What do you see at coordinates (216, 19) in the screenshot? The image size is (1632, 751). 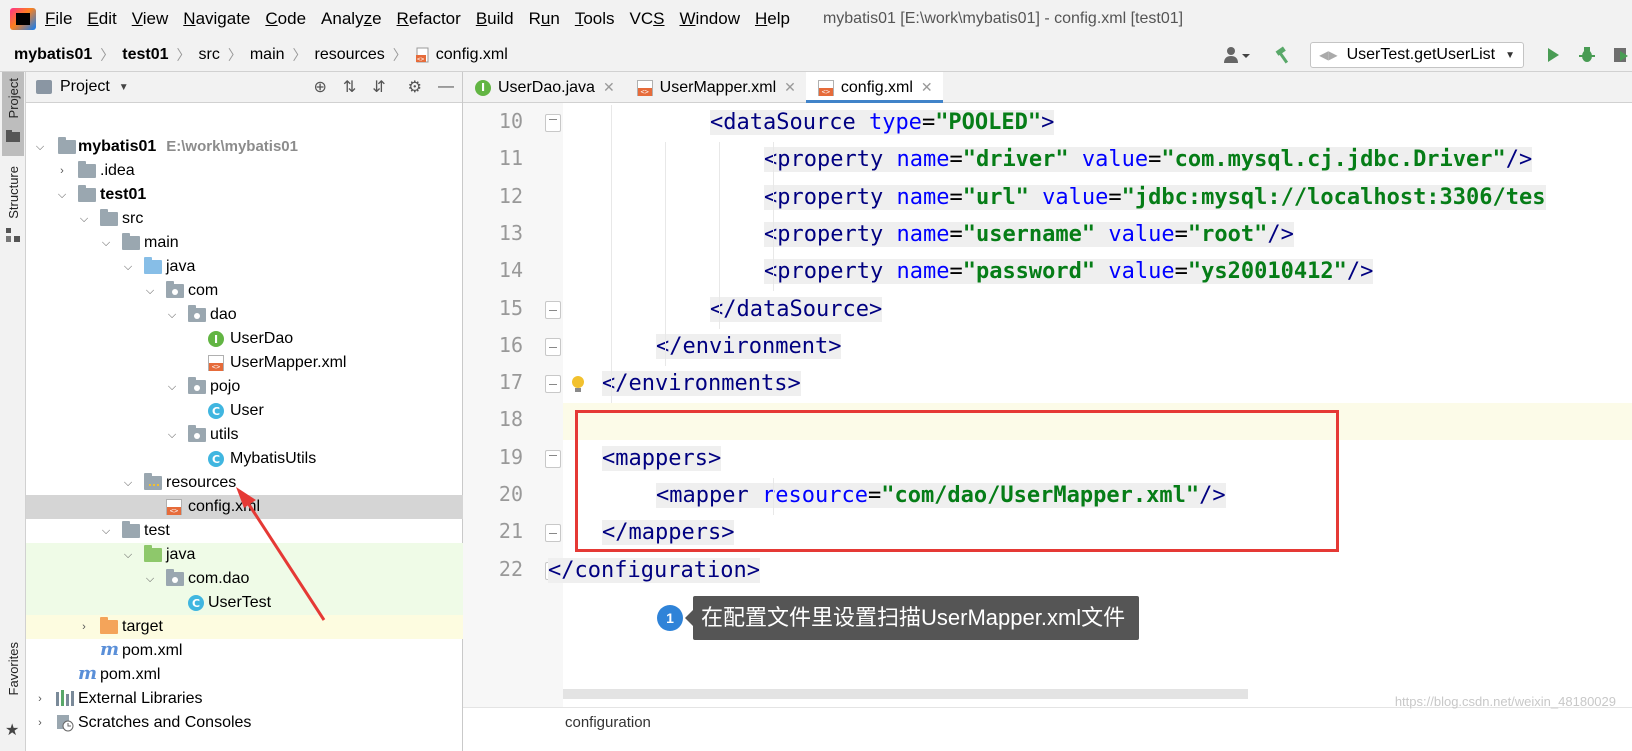 I see `menu-navigate: Navigate` at bounding box center [216, 19].